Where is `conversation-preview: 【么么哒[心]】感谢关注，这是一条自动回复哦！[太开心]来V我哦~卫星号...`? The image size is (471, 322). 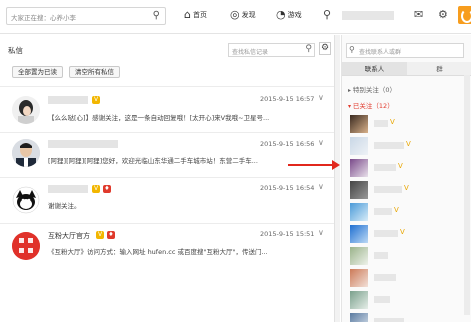
conversation-preview: 【么么哒[心]】感谢关注，这是一条自动回复哦！[太开心]来V我哦~卫星号... is located at coordinates (159, 118).